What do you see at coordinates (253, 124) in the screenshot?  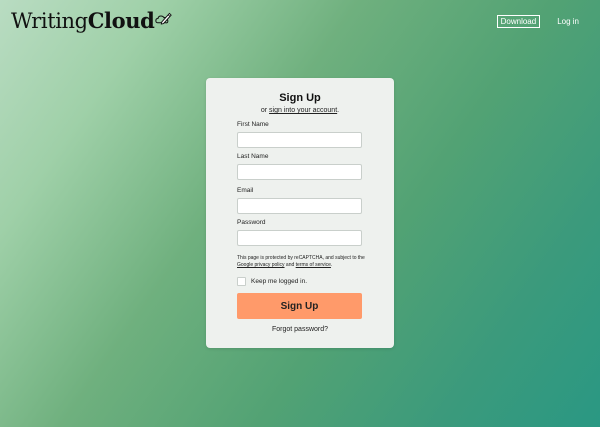 I see `first-name-label: First Name` at bounding box center [253, 124].